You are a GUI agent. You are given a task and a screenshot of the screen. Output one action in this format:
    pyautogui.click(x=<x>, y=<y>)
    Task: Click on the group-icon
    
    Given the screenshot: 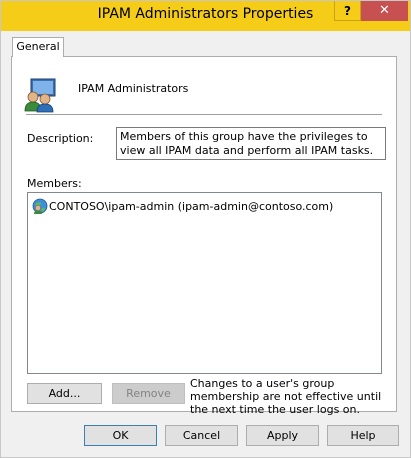 What is the action you would take?
    pyautogui.click(x=40, y=95)
    